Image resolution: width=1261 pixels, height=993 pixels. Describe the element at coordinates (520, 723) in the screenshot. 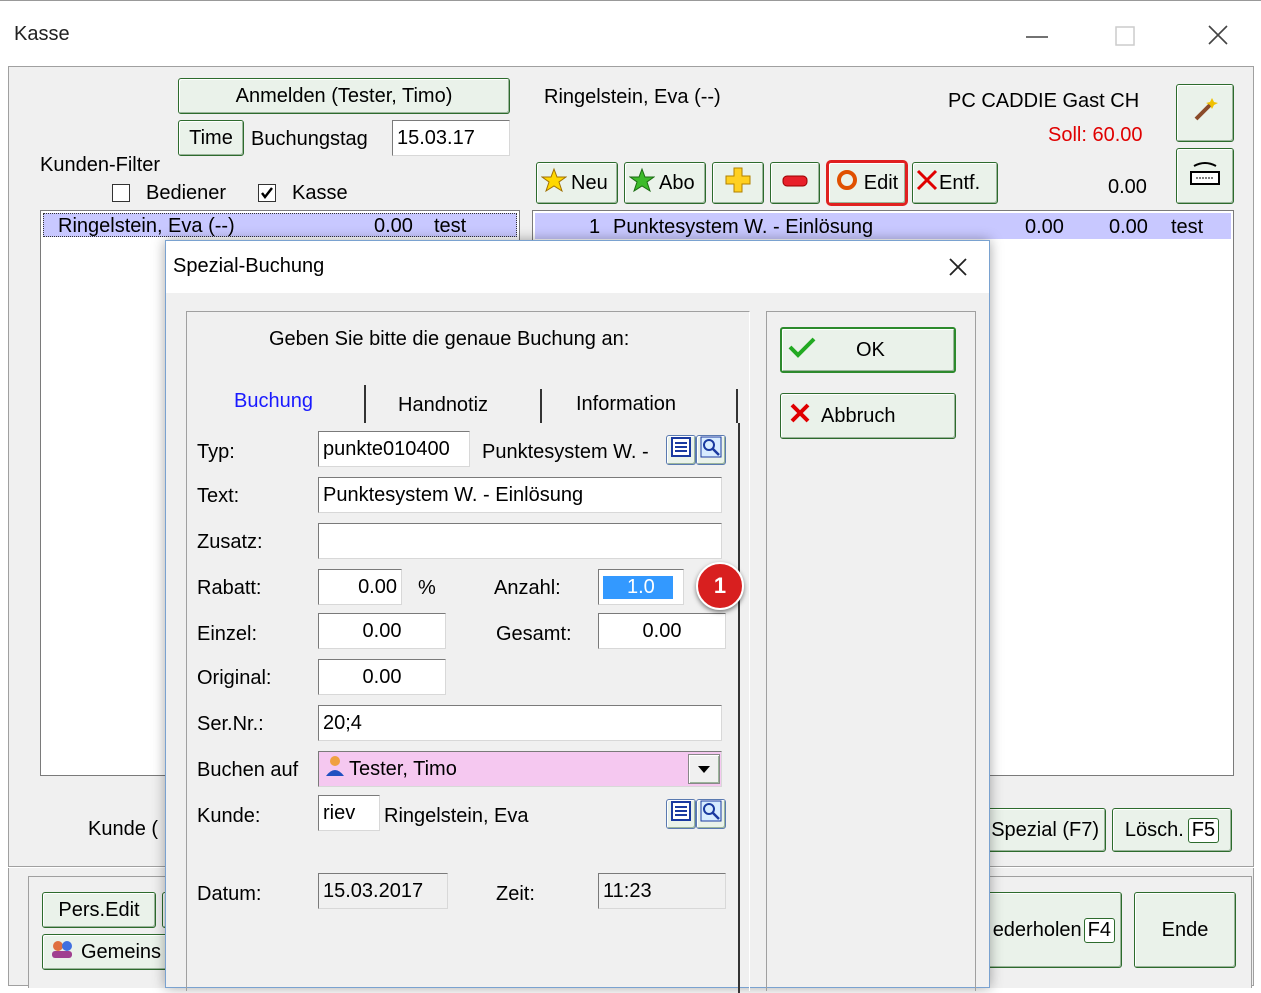

I see `sernr-field: 20;4` at that location.